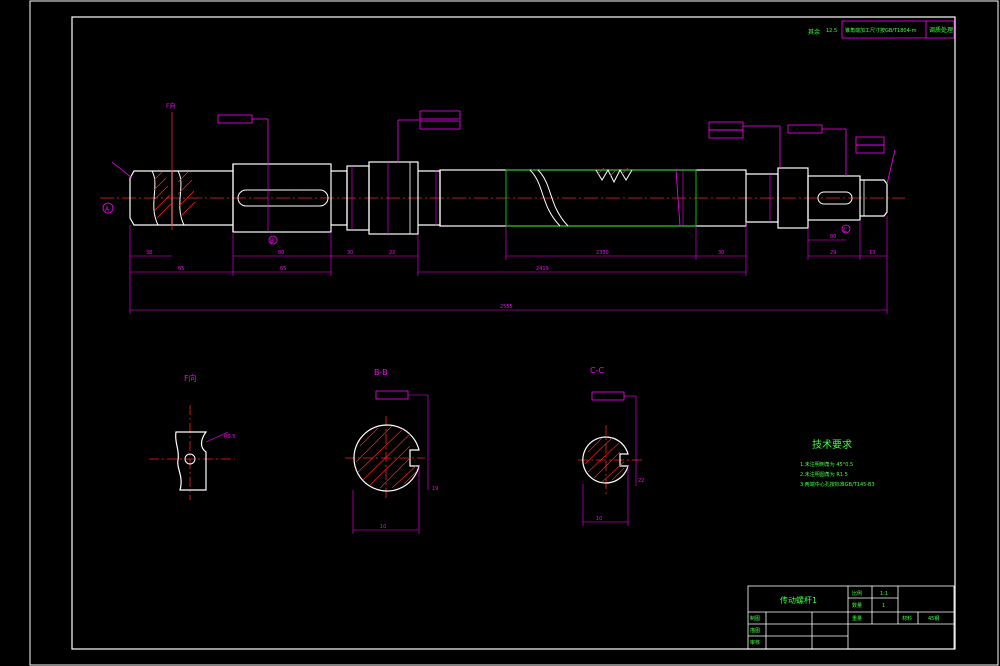 This screenshot has width=1000, height=666. Describe the element at coordinates (881, 30) in the screenshot. I see `note-requirement: 锥角端加工尺寸按GB/T1804-m` at that location.